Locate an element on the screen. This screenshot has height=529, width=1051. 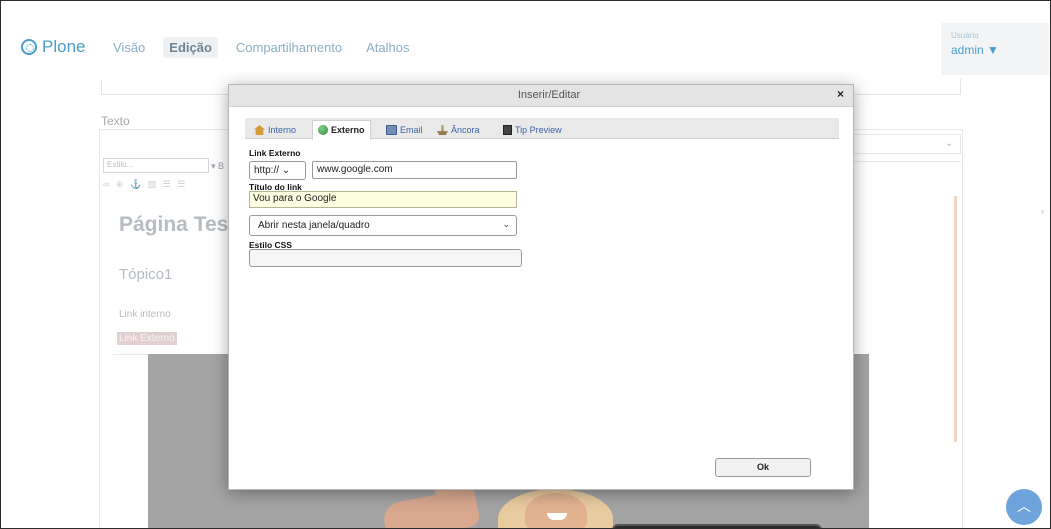
chevron-up-icon: ︿ is located at coordinates (1024, 506).